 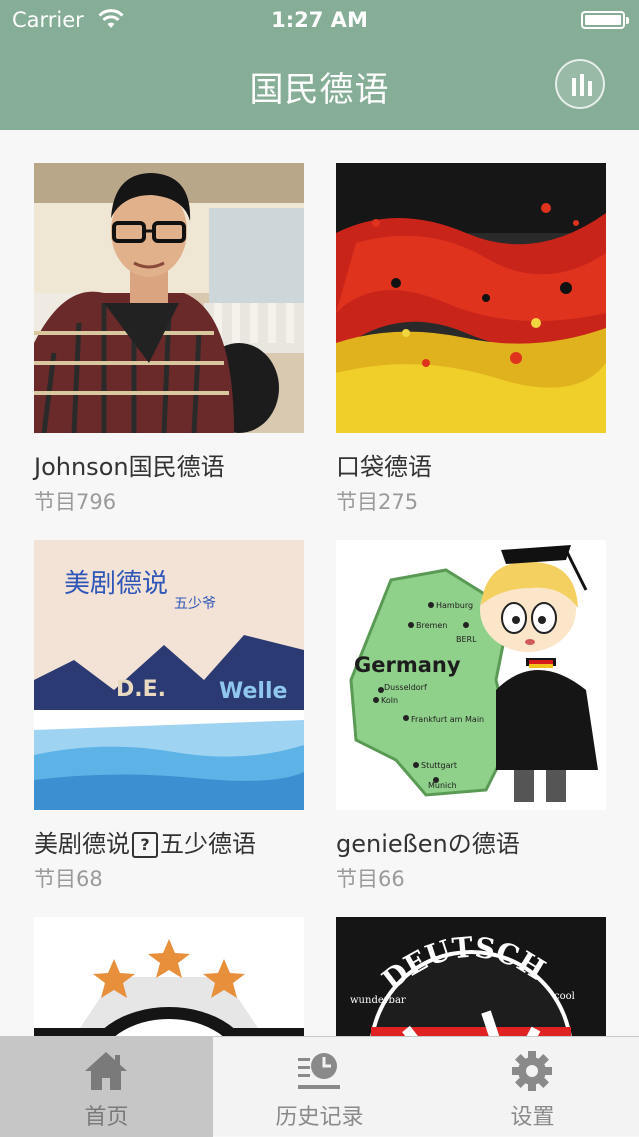 I want to click on map-city-label: Hamburg, so click(x=454, y=605).